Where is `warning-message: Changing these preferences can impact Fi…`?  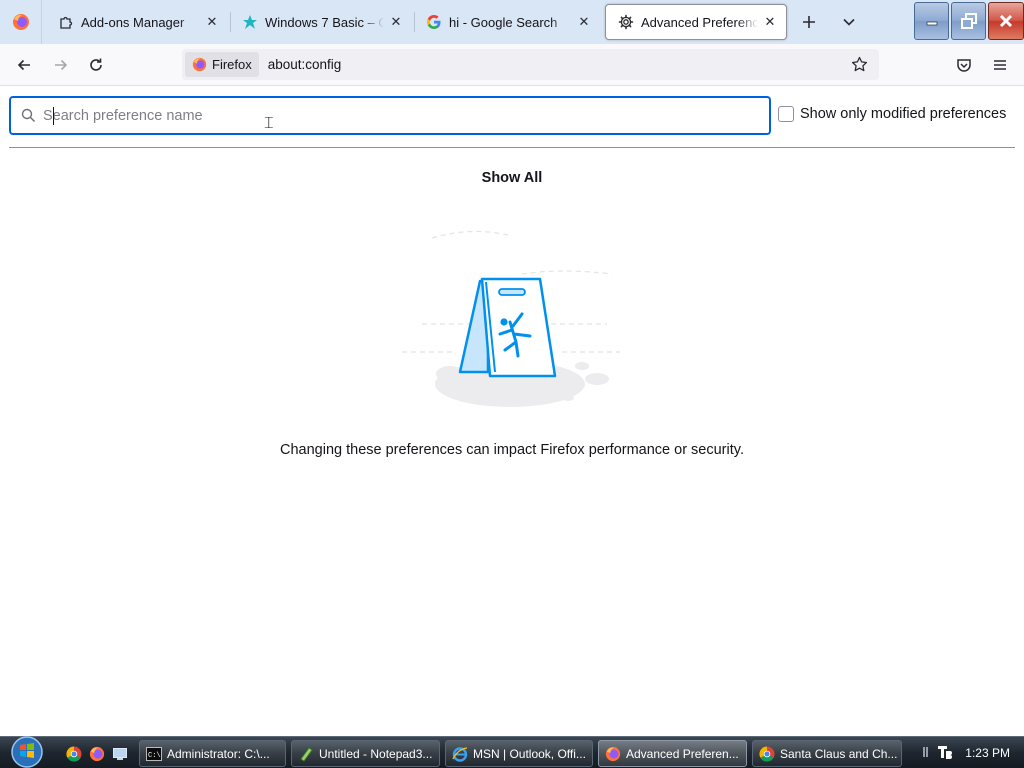
warning-message: Changing these preferences can impact Fi… is located at coordinates (512, 450).